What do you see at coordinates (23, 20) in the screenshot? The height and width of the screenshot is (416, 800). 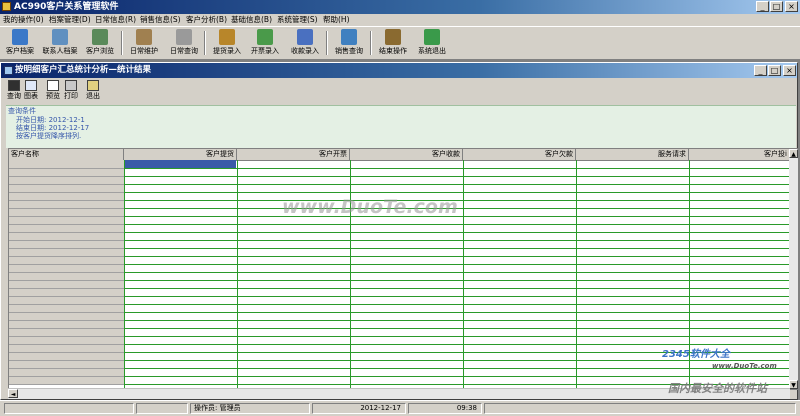 I see `menu-my-operations: 我的操作(0)` at bounding box center [23, 20].